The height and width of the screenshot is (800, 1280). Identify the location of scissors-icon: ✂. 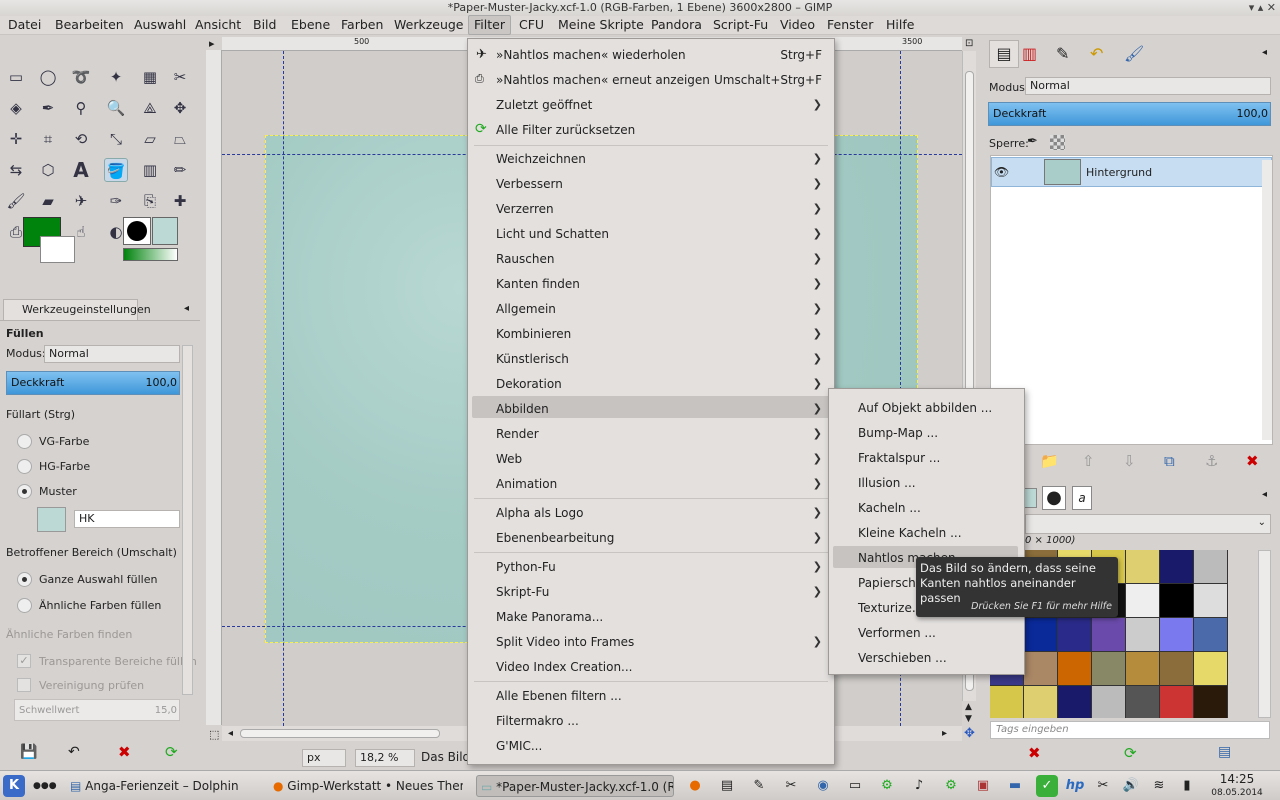
(180, 77).